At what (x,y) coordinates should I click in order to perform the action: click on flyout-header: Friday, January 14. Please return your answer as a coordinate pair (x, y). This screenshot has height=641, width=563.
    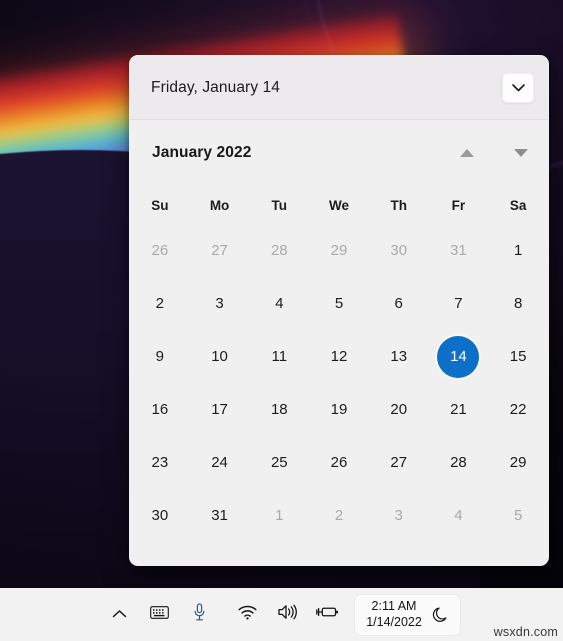
    Looking at the image, I should click on (339, 88).